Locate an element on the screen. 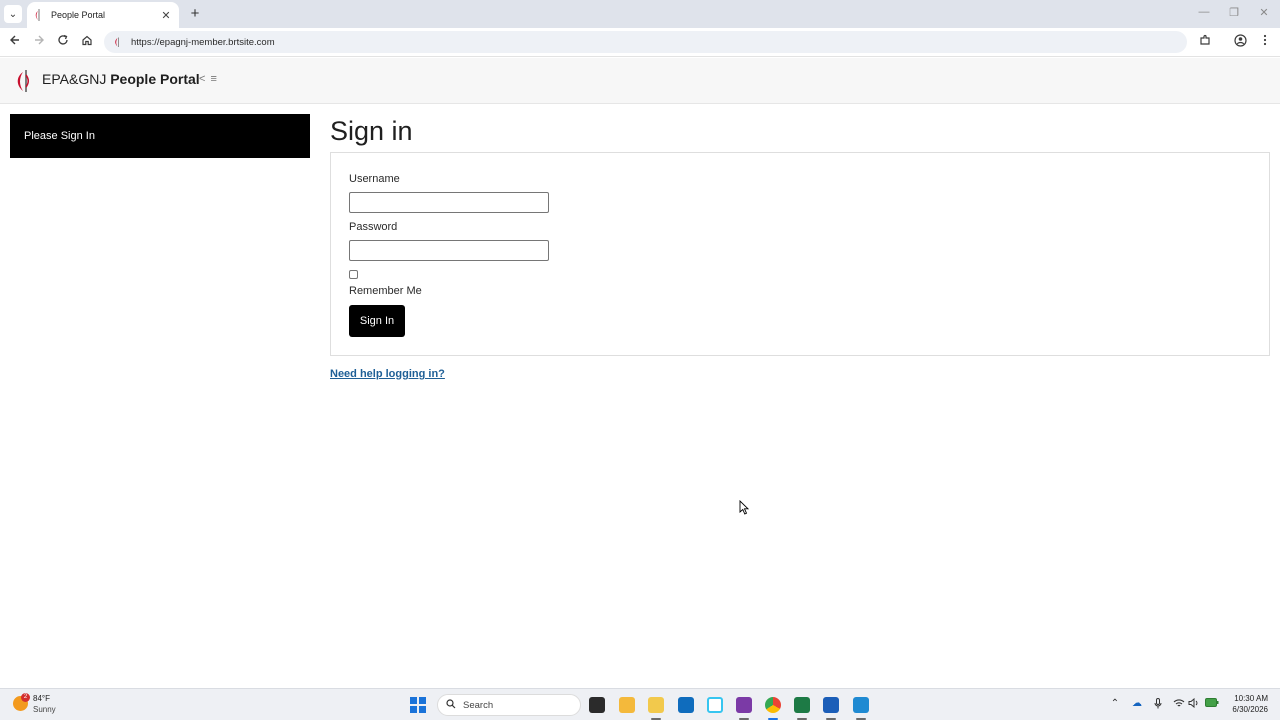  clock-time: 10:30 AM is located at coordinates (1245, 698).